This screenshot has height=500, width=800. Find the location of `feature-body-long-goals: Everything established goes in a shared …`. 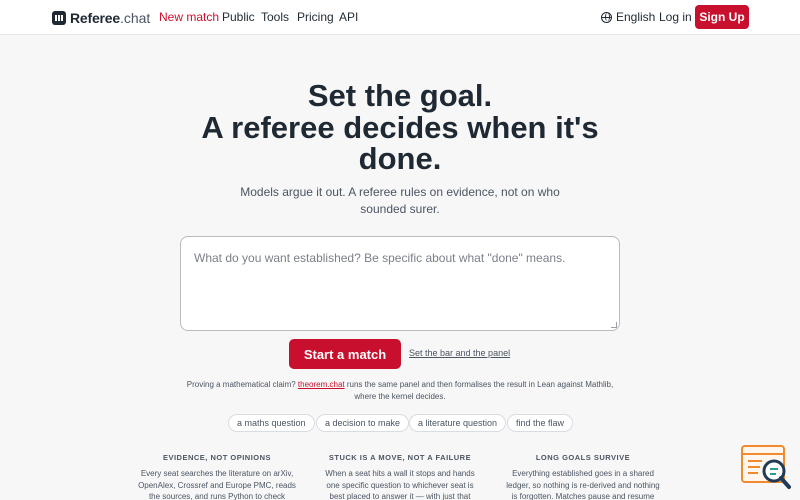

feature-body-long-goals: Everything established goes in a shared … is located at coordinates (583, 484).